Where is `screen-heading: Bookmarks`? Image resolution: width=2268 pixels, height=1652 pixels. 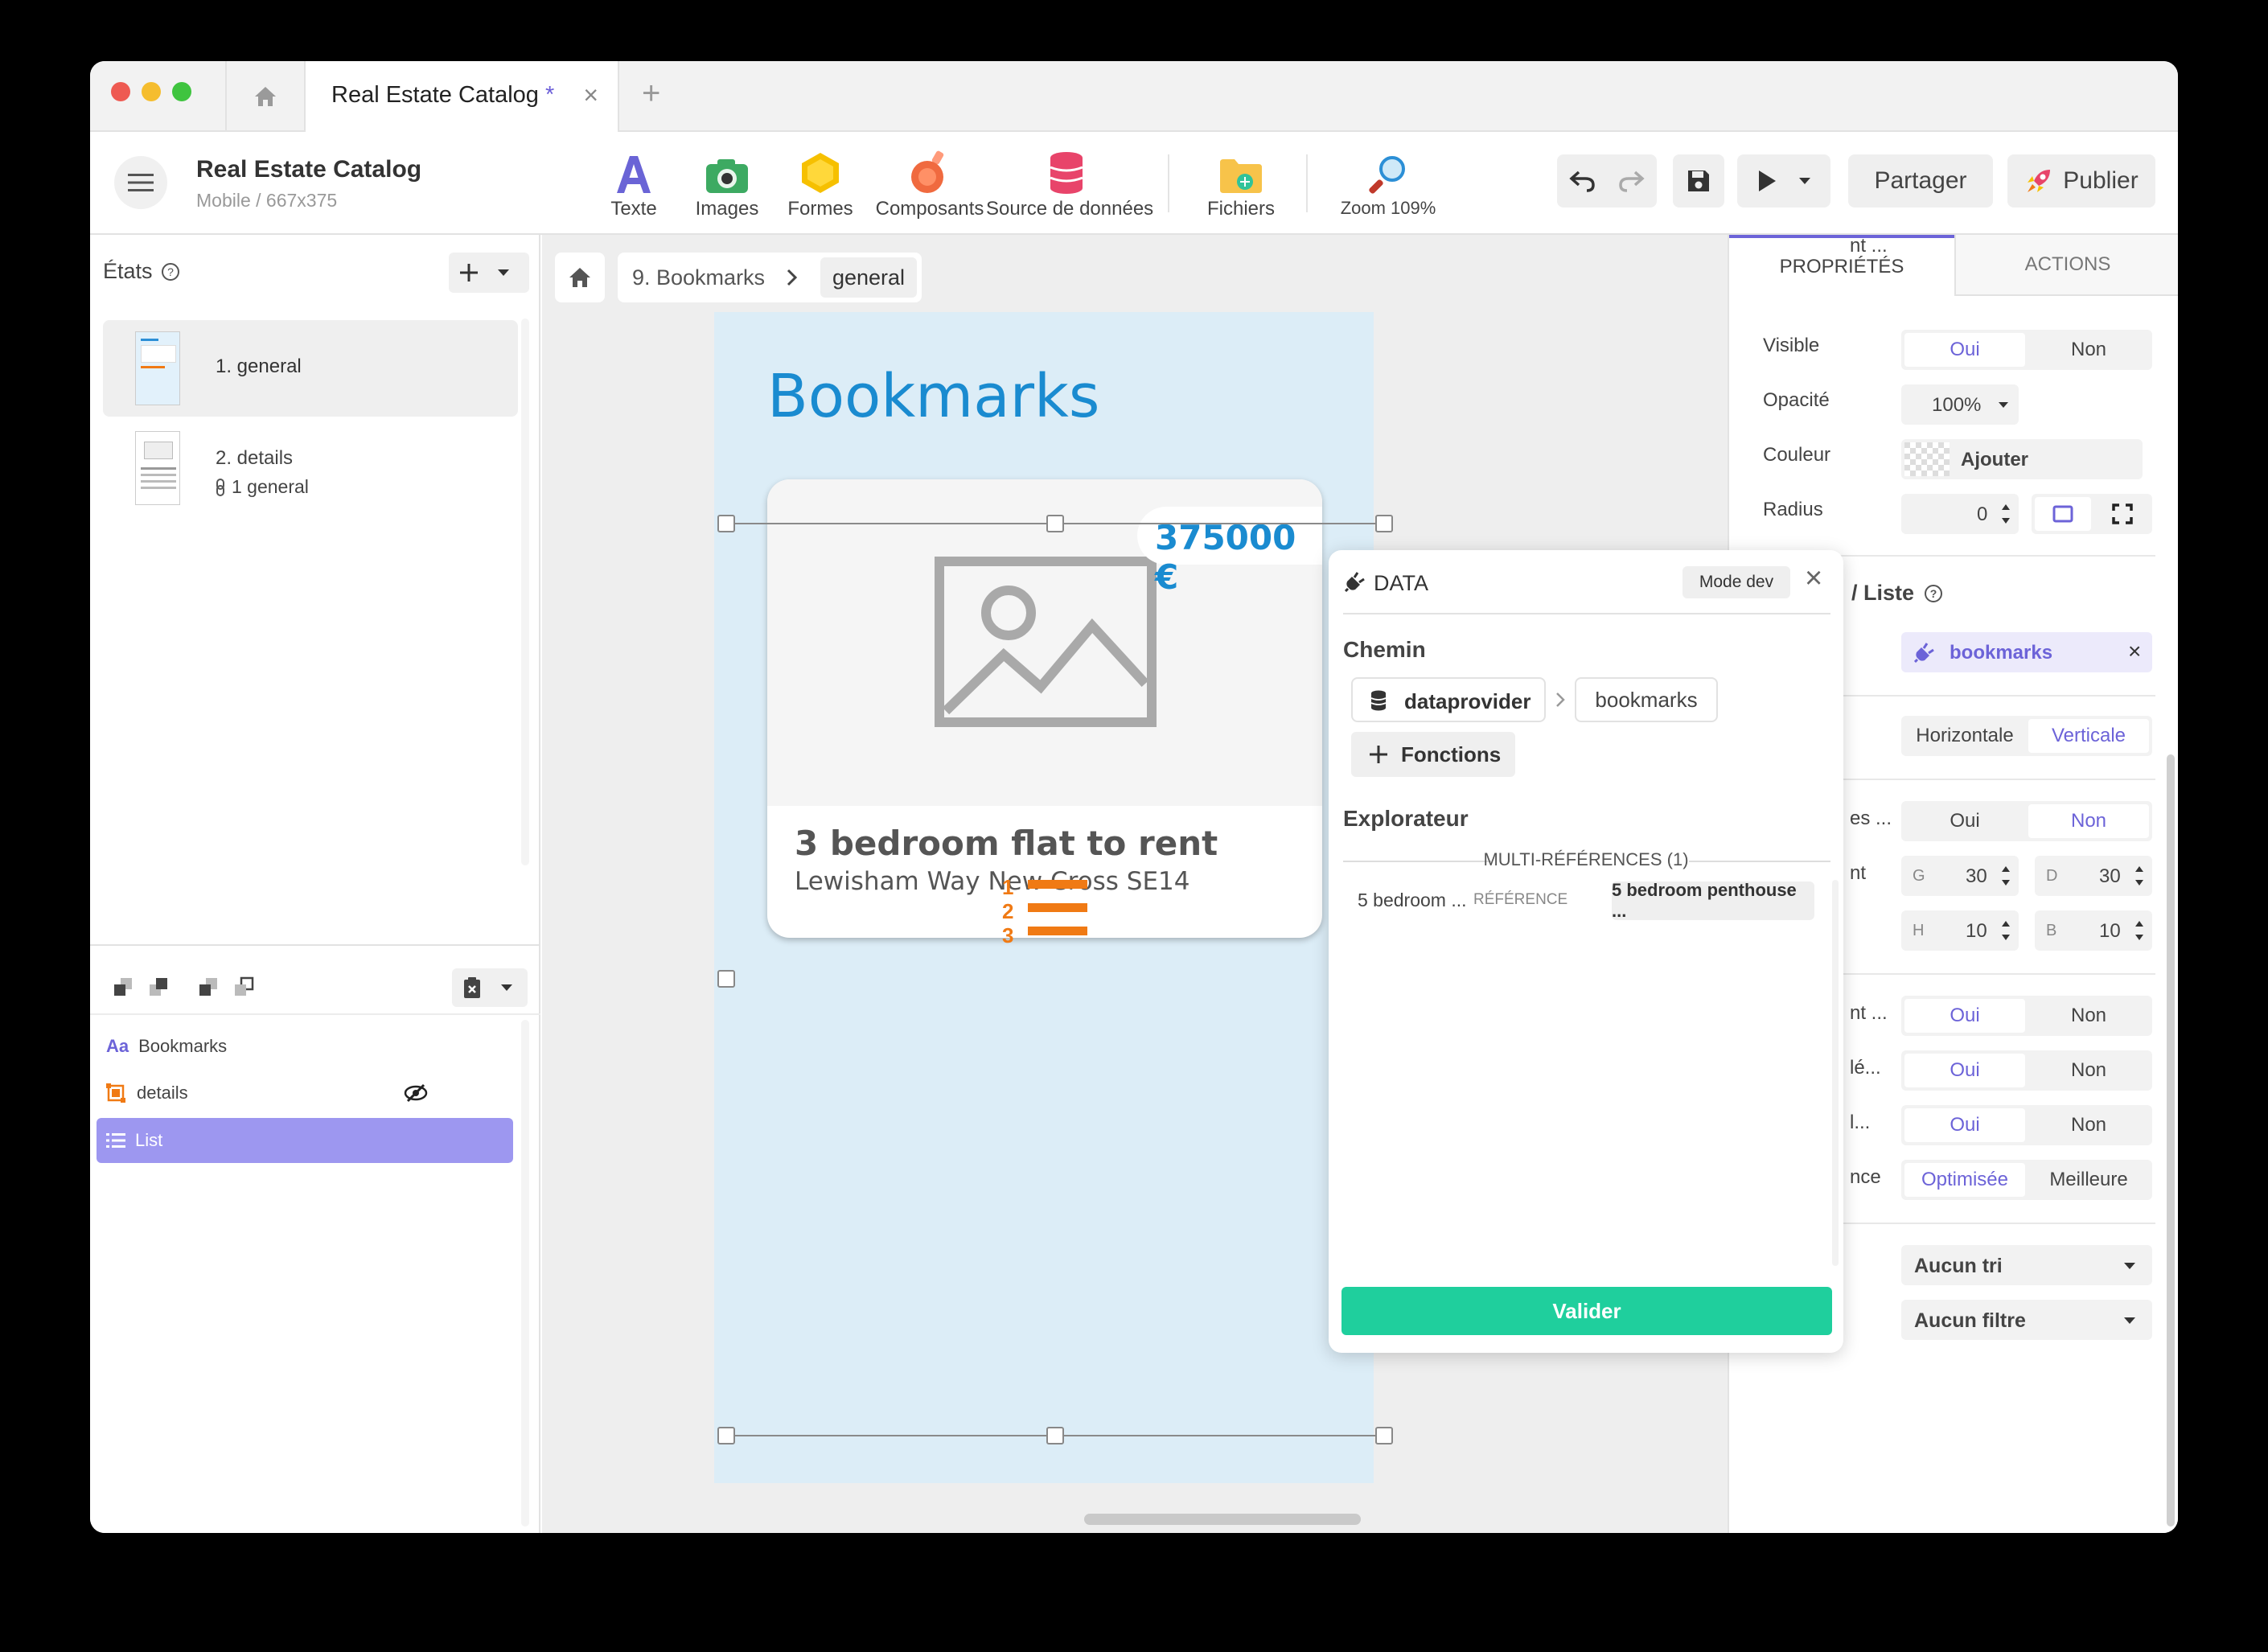 screen-heading: Bookmarks is located at coordinates (933, 396).